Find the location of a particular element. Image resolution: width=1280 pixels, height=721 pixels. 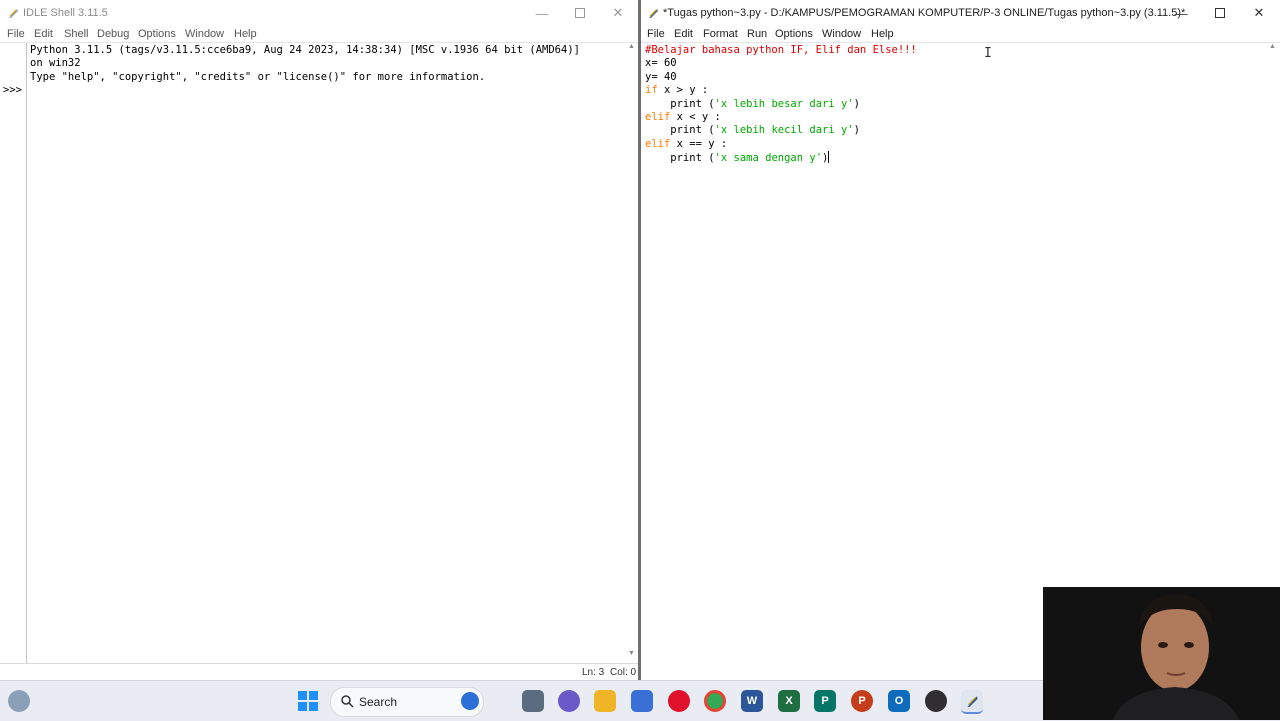

code-line-x: x= 60 is located at coordinates (661, 63).